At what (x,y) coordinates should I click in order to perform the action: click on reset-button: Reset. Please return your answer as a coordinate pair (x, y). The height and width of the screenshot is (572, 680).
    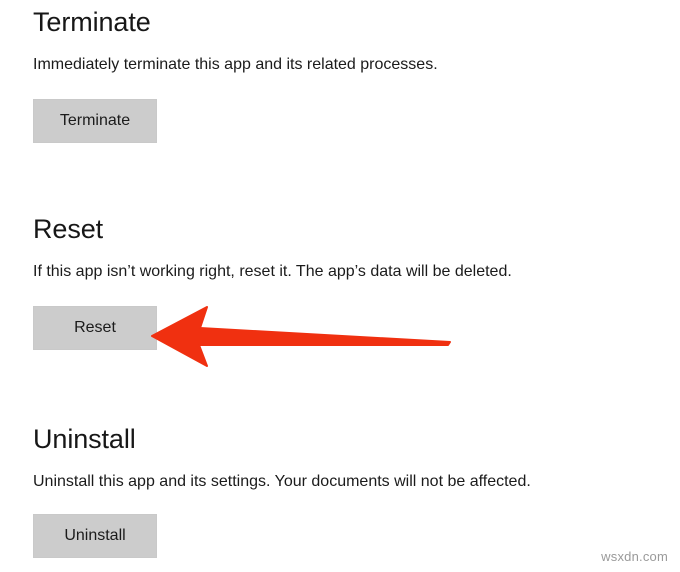
    Looking at the image, I should click on (95, 327).